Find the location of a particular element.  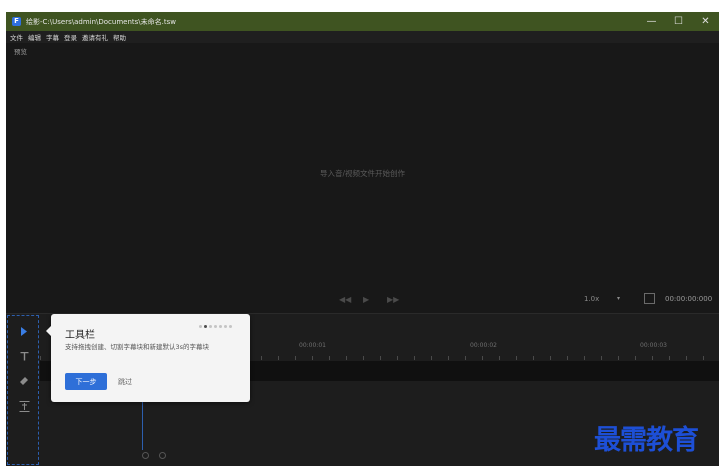

onboarding-tooltip: 工具栏 支持拖拽创建、切割字幕块和新建默认3s的字幕块 下一步 跳过 is located at coordinates (148, 358).